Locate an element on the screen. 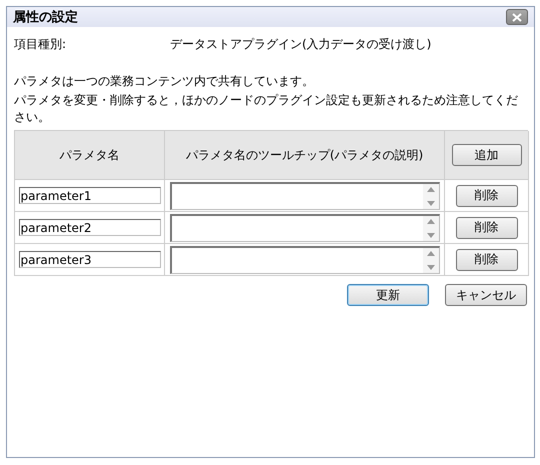 The width and height of the screenshot is (540, 465). dialog-button: キャンセル is located at coordinates (486, 295).